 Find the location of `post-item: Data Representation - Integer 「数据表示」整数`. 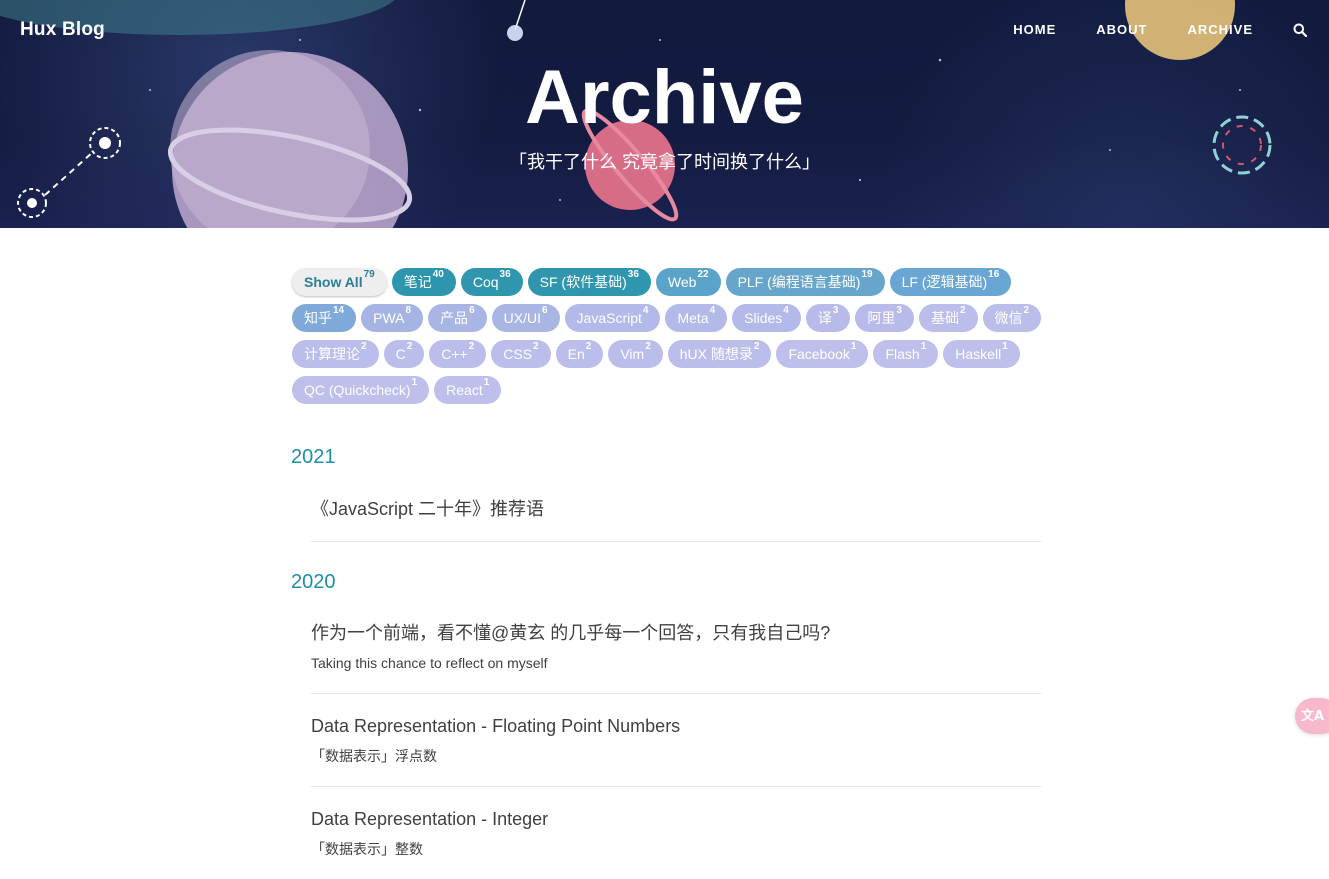

post-item: Data Representation - Integer 「数据表示」整数 is located at coordinates (676, 843).